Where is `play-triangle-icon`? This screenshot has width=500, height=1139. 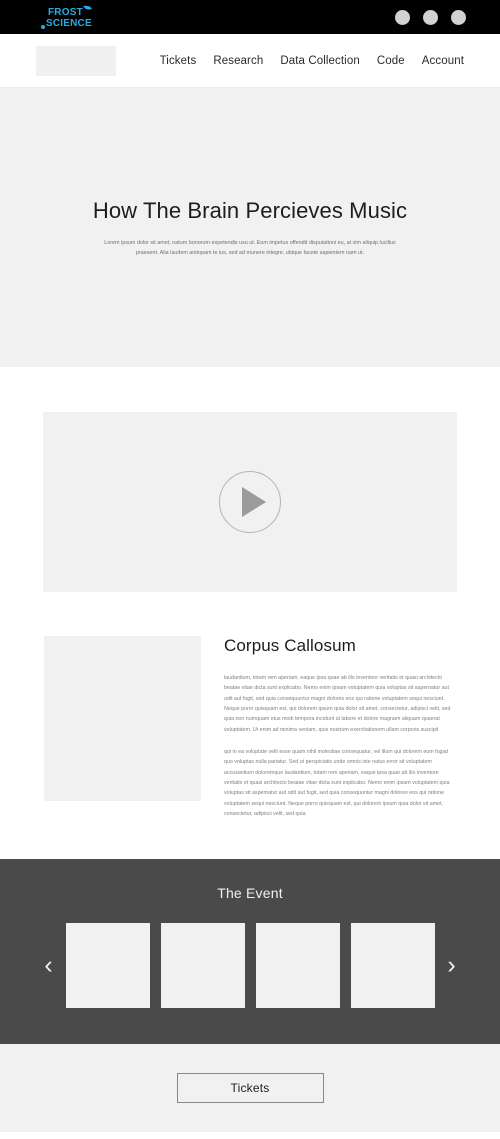 play-triangle-icon is located at coordinates (253, 502).